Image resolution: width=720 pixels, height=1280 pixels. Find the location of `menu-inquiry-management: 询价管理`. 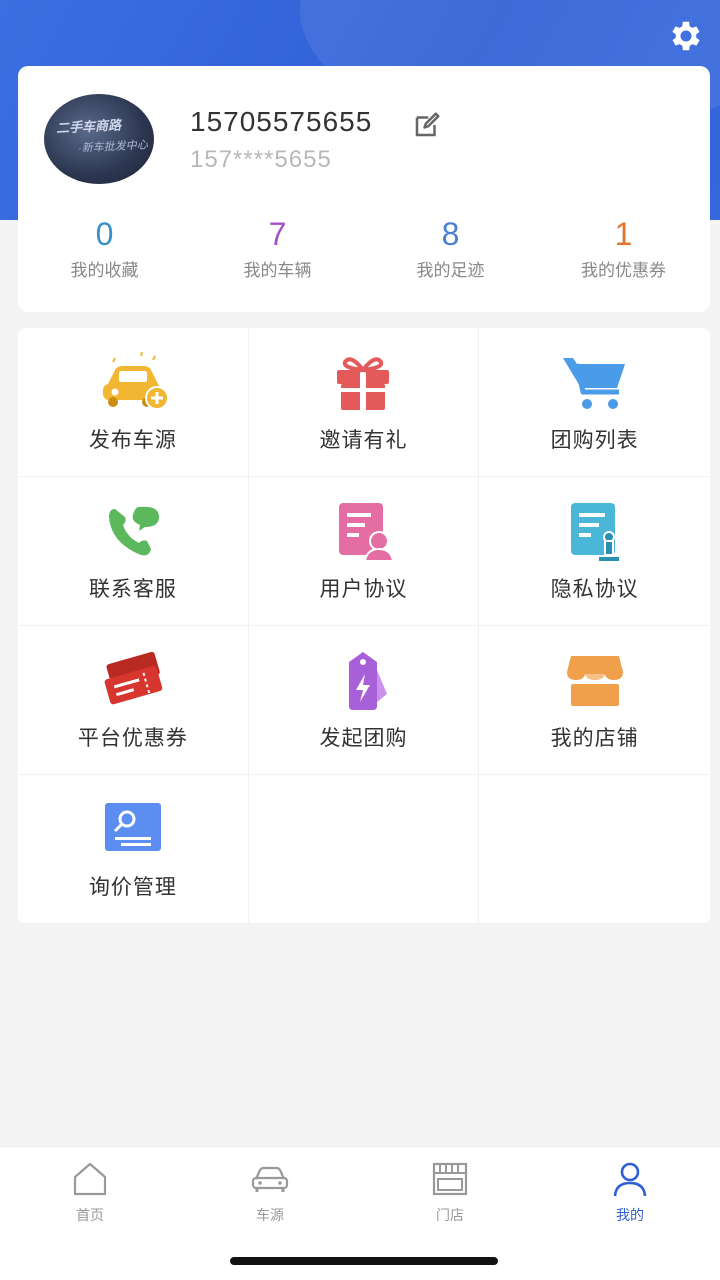

menu-inquiry-management: 询价管理 is located at coordinates (133, 849).